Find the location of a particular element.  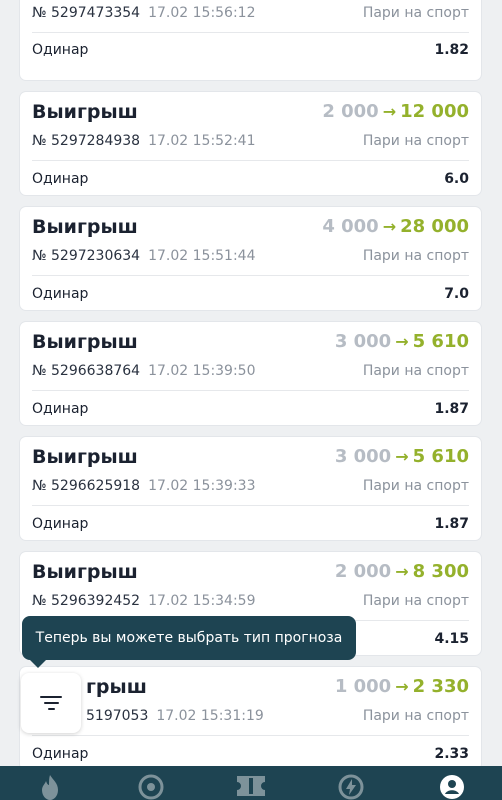

bottom-navigation is located at coordinates (251, 783).